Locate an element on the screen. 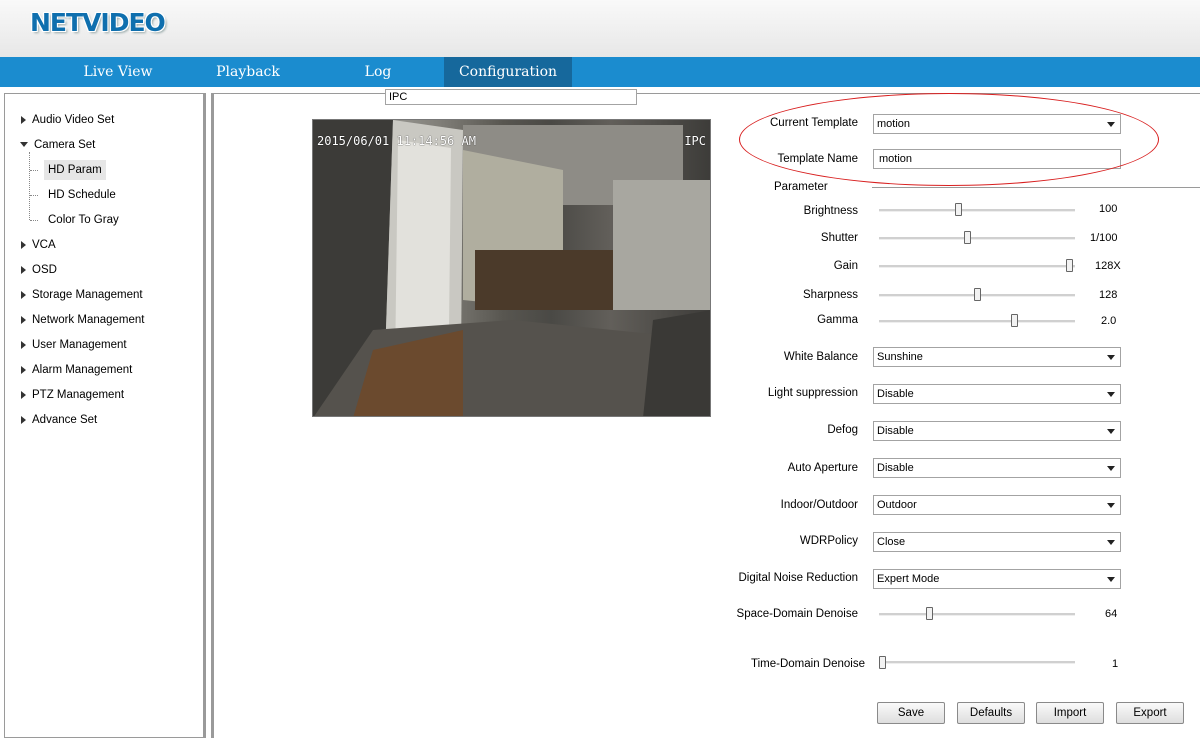 The width and height of the screenshot is (1200, 738). gamma-slider-thumb is located at coordinates (1015, 320).